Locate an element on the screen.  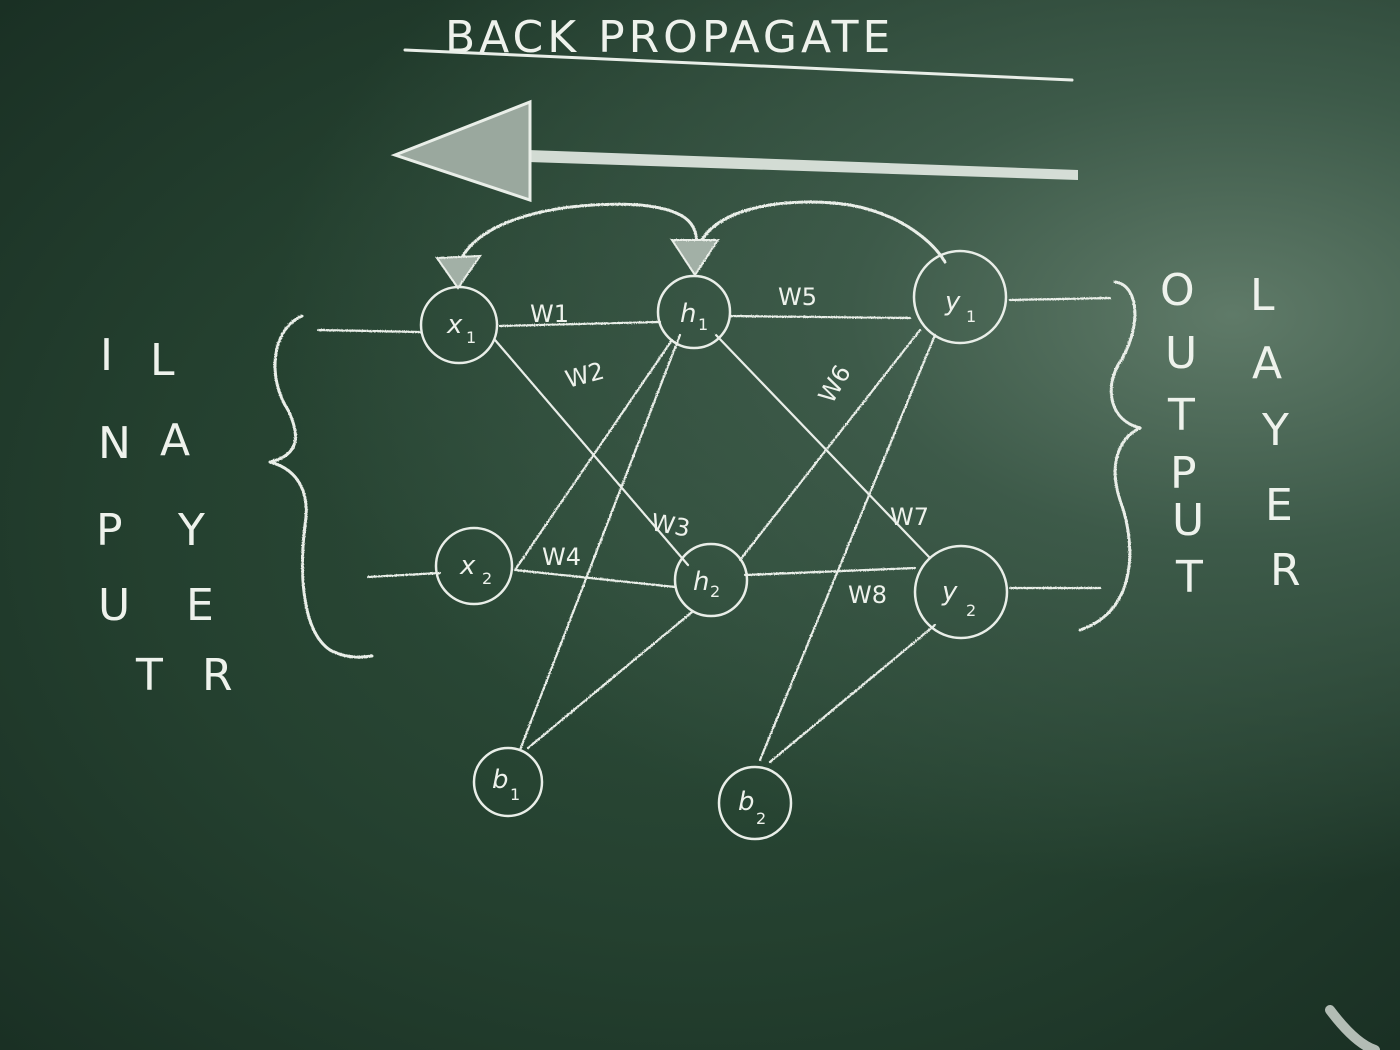
weight-w7: W7 is located at coordinates (909, 517).